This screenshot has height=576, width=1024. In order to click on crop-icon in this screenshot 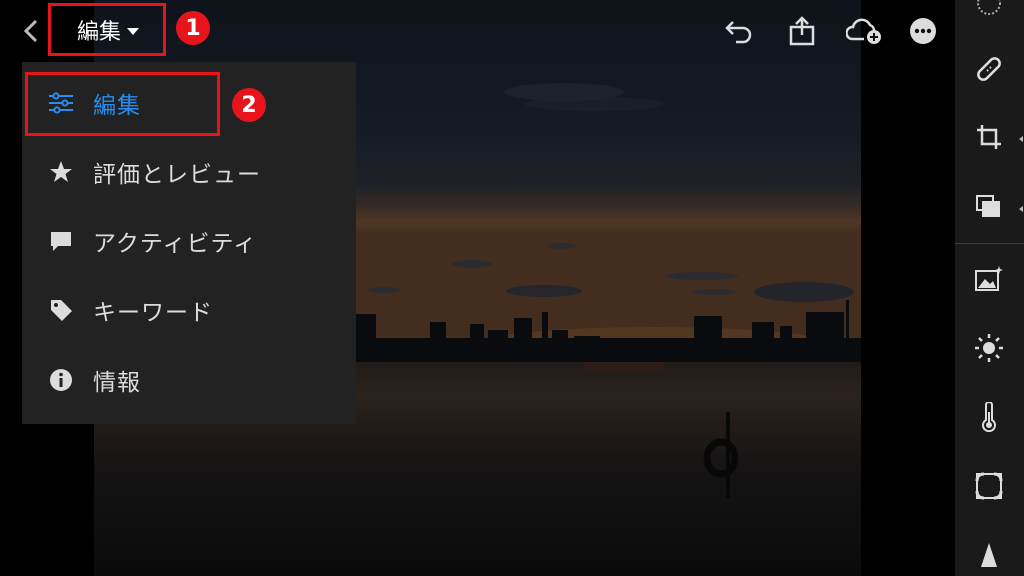, I will do `click(989, 137)`.